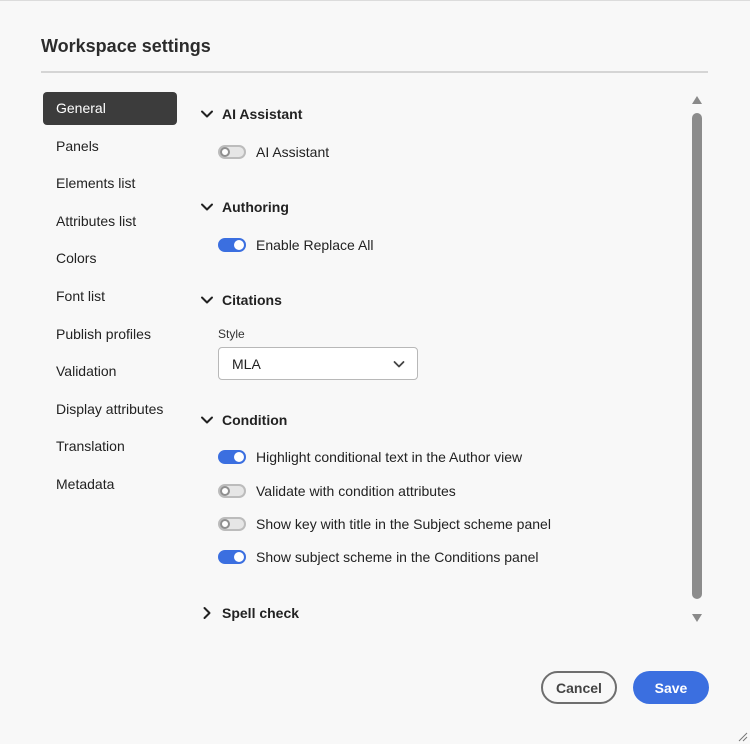  I want to click on highlight-conditional-text-toggle, so click(232, 457).